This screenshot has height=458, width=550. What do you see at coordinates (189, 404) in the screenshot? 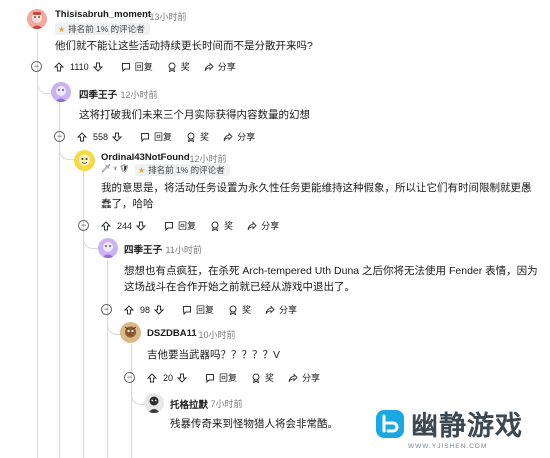
I see `comment-username: 托格拉默` at bounding box center [189, 404].